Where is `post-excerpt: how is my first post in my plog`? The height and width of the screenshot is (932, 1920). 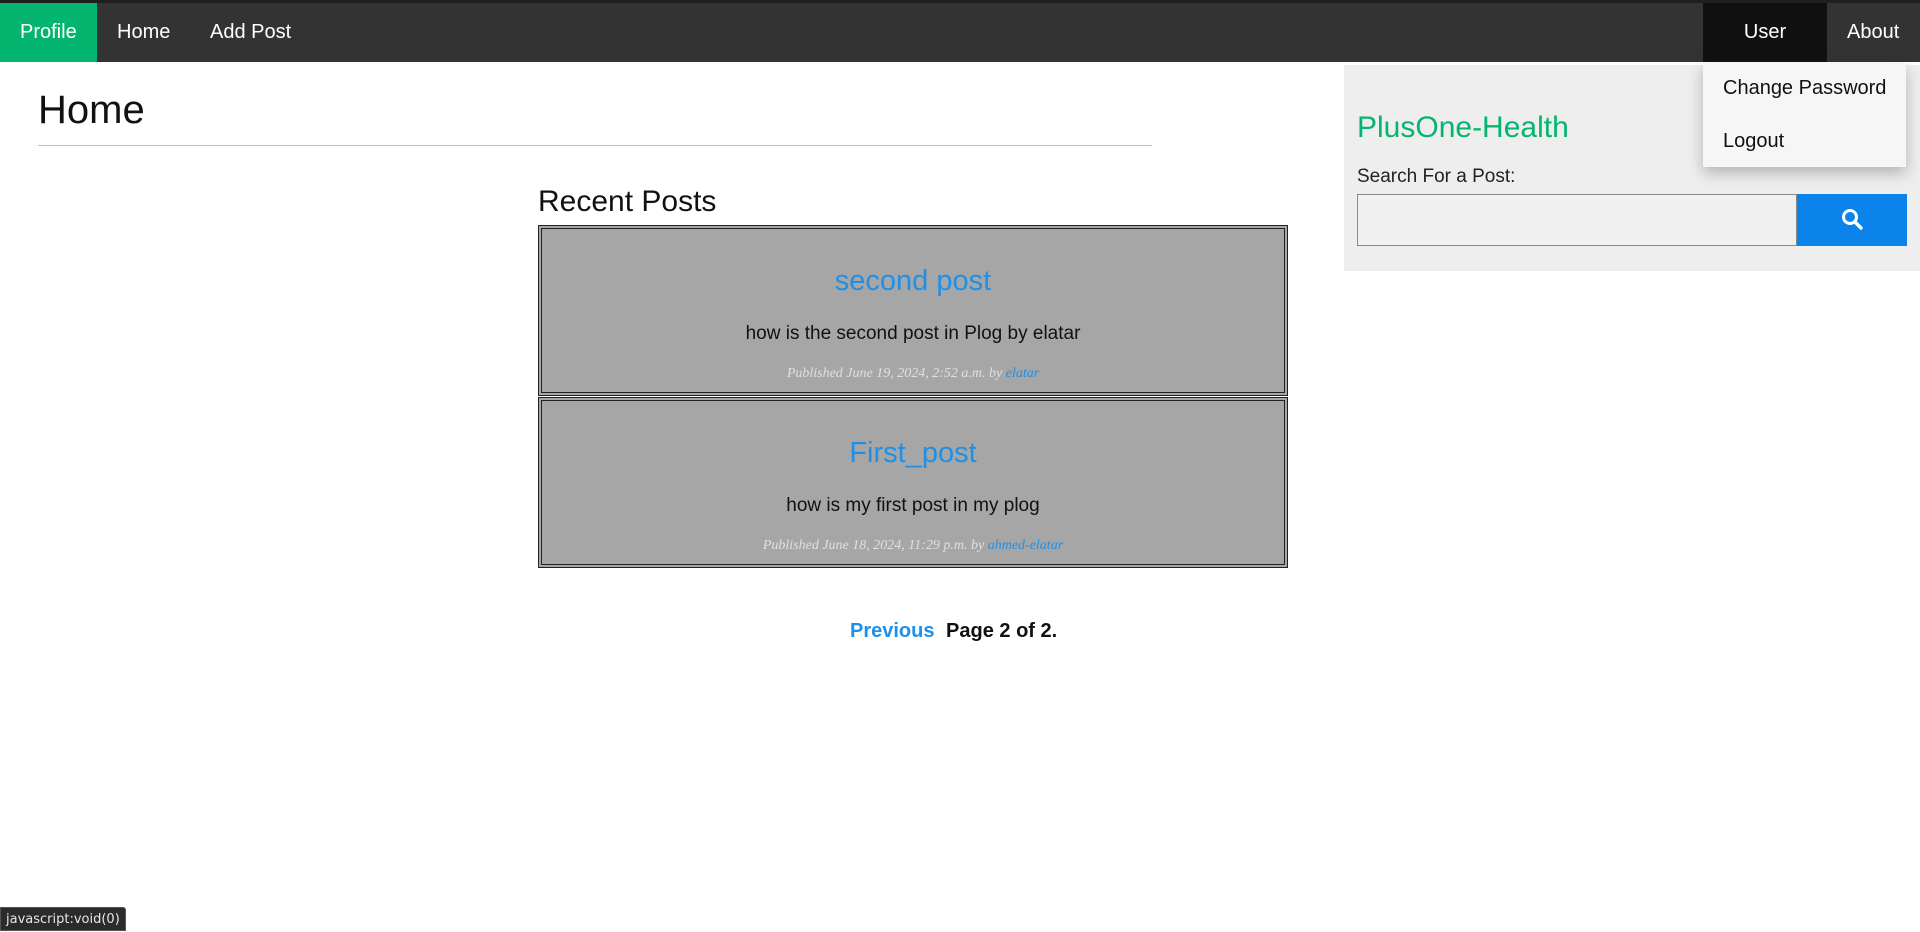 post-excerpt: how is my first post in my plog is located at coordinates (913, 505).